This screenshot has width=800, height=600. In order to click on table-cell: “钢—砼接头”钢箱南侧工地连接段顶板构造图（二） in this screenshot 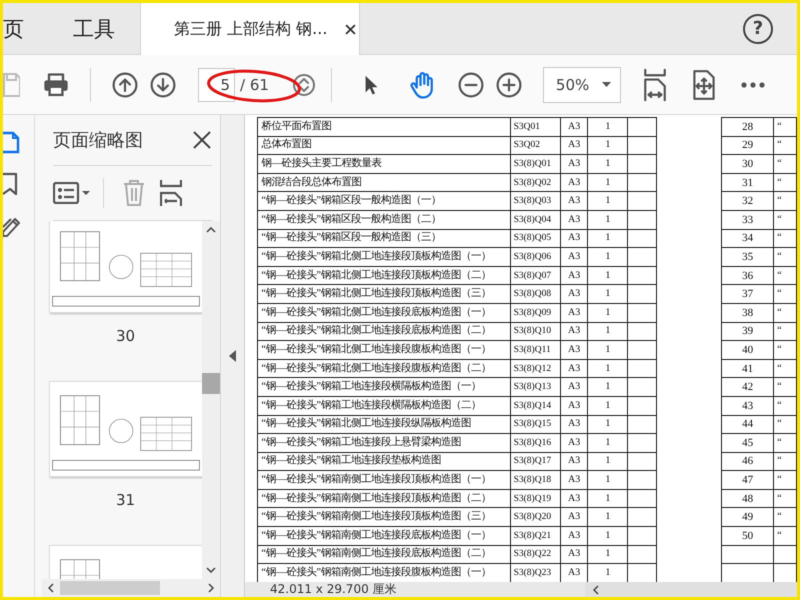, I will do `click(384, 498)`.